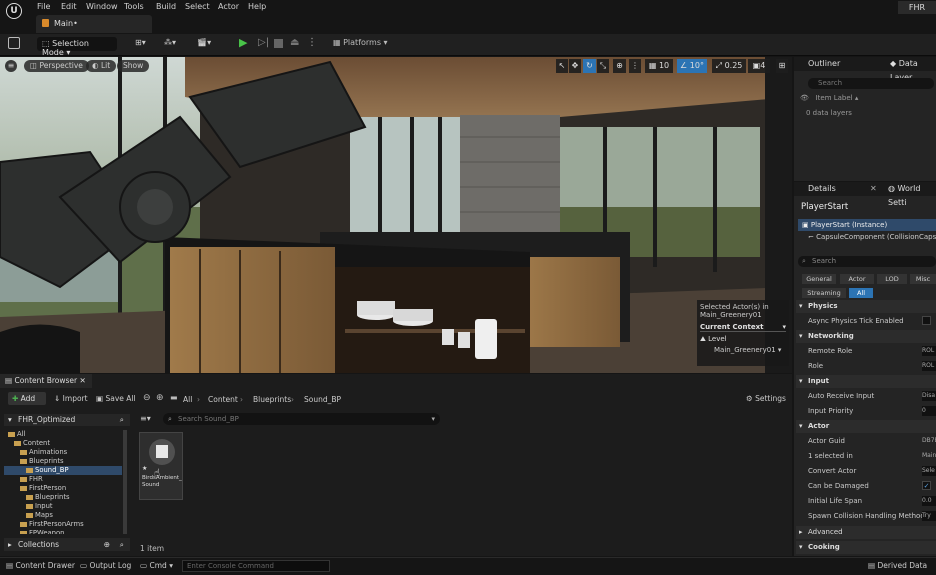 The height and width of the screenshot is (575, 936). Describe the element at coordinates (278, 43) in the screenshot. I see `stop-icon` at that location.